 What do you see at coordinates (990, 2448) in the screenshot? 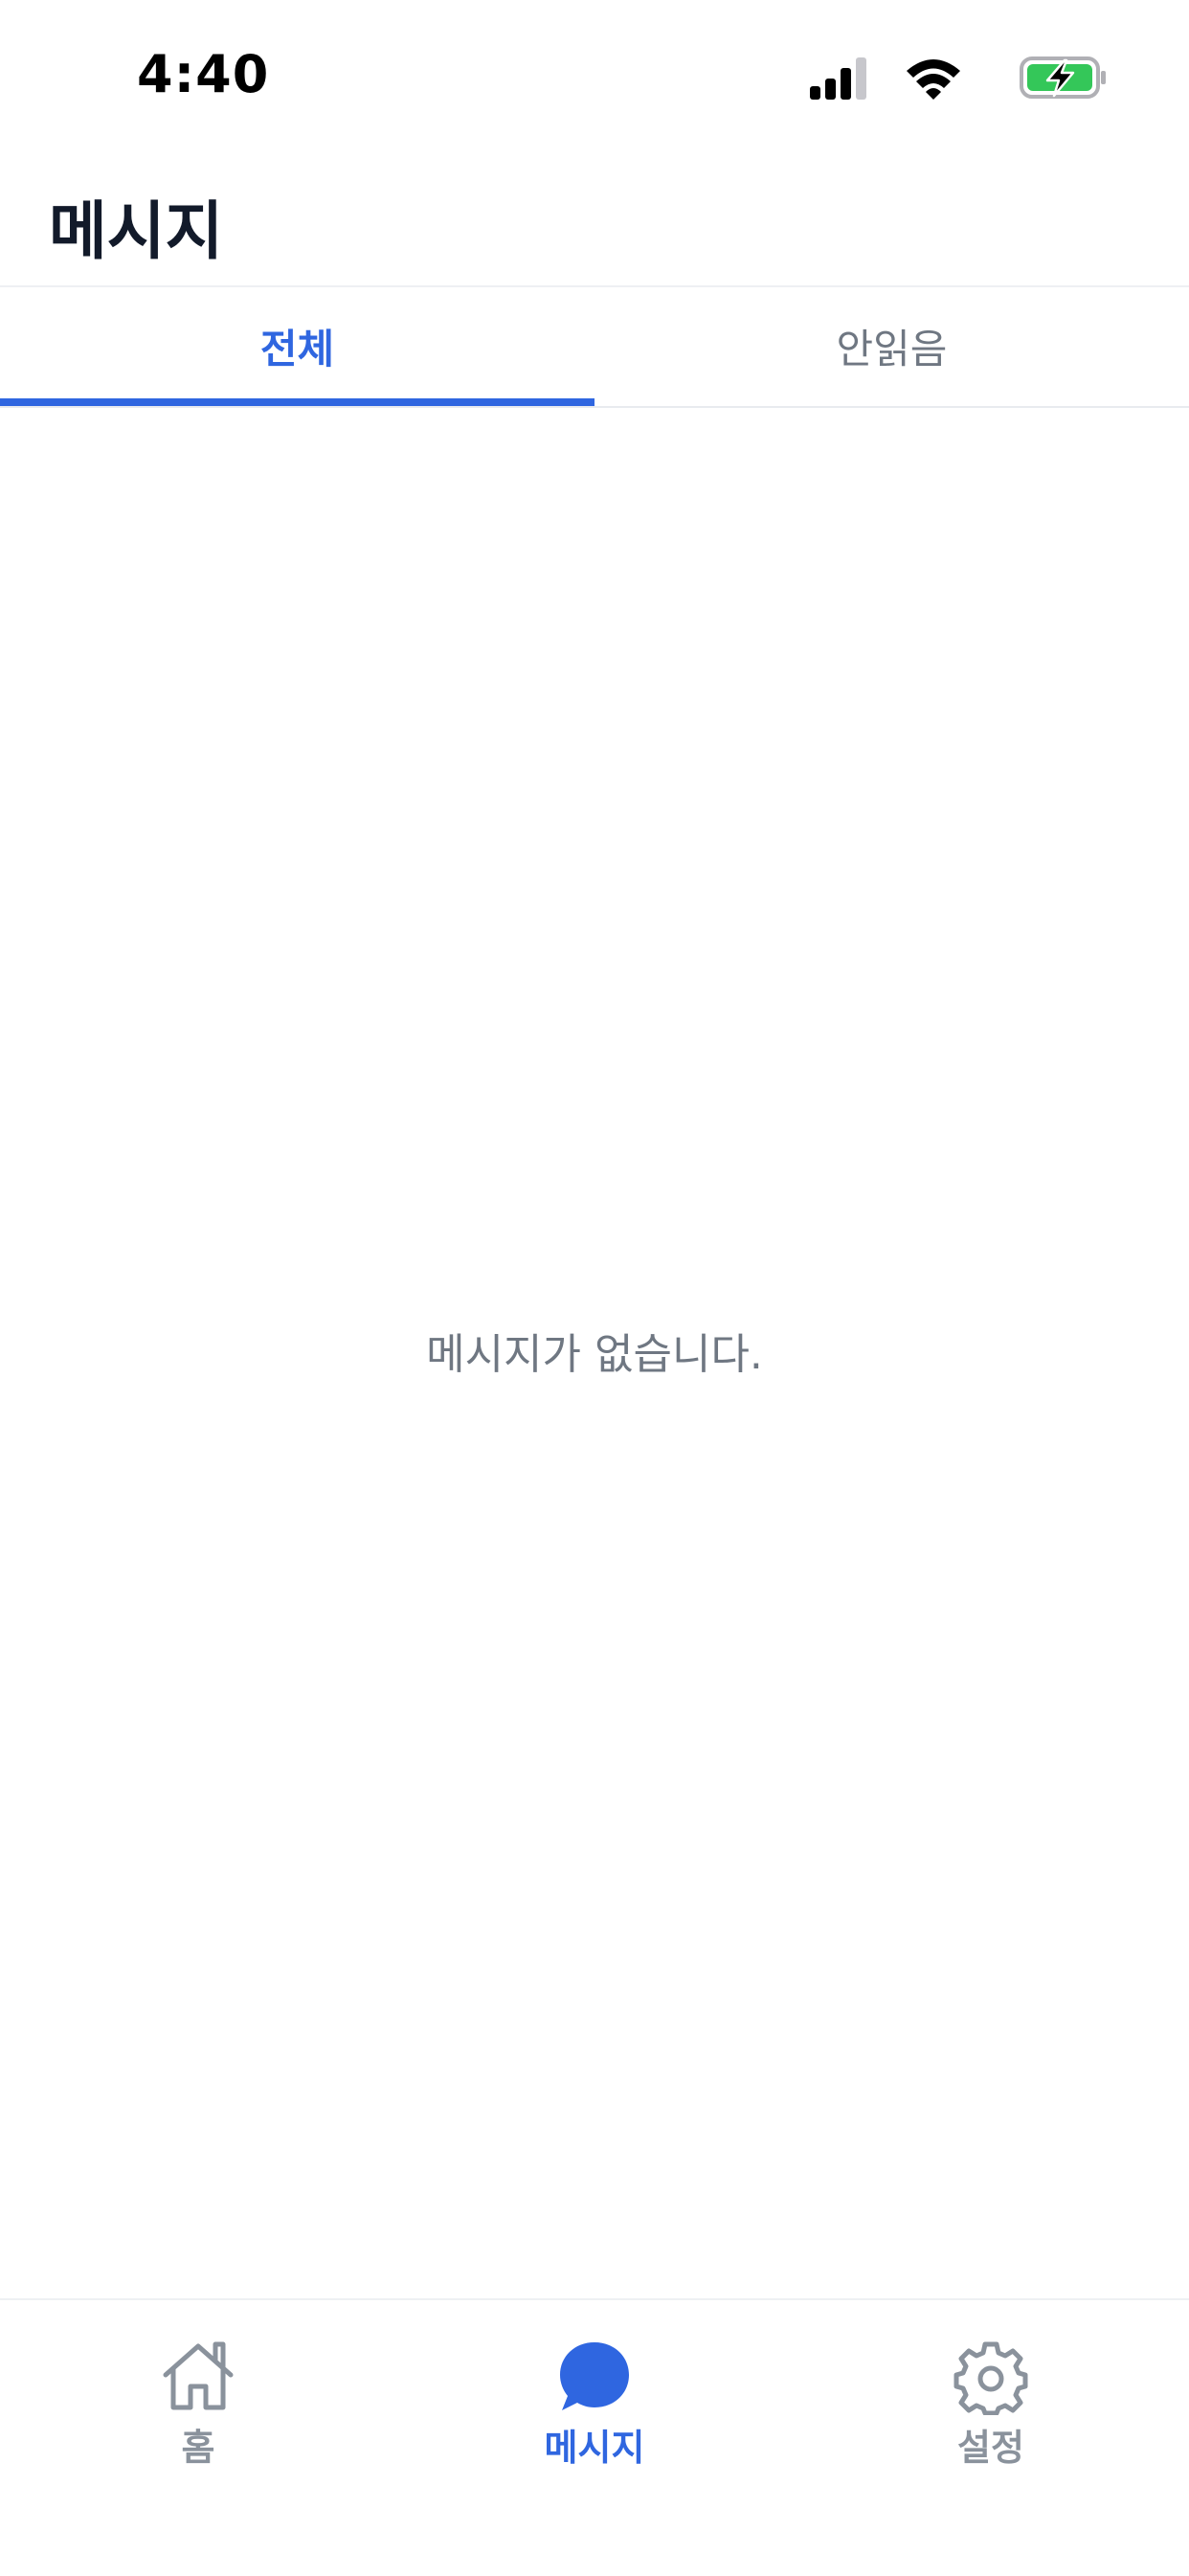
I see `nav-settings-label: 설정` at bounding box center [990, 2448].